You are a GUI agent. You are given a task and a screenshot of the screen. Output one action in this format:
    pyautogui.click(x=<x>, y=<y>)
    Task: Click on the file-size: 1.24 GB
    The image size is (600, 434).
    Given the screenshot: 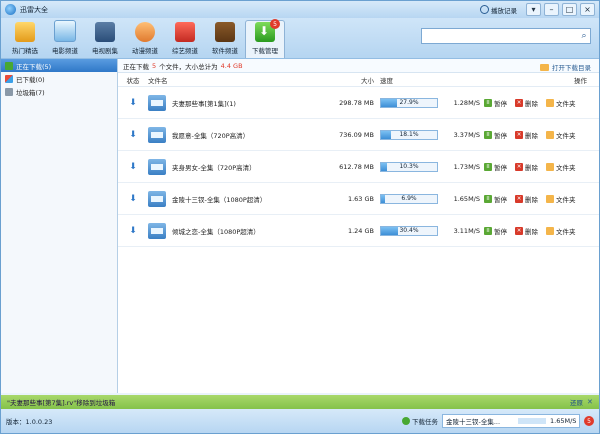 What is the action you would take?
    pyautogui.click(x=360, y=230)
    